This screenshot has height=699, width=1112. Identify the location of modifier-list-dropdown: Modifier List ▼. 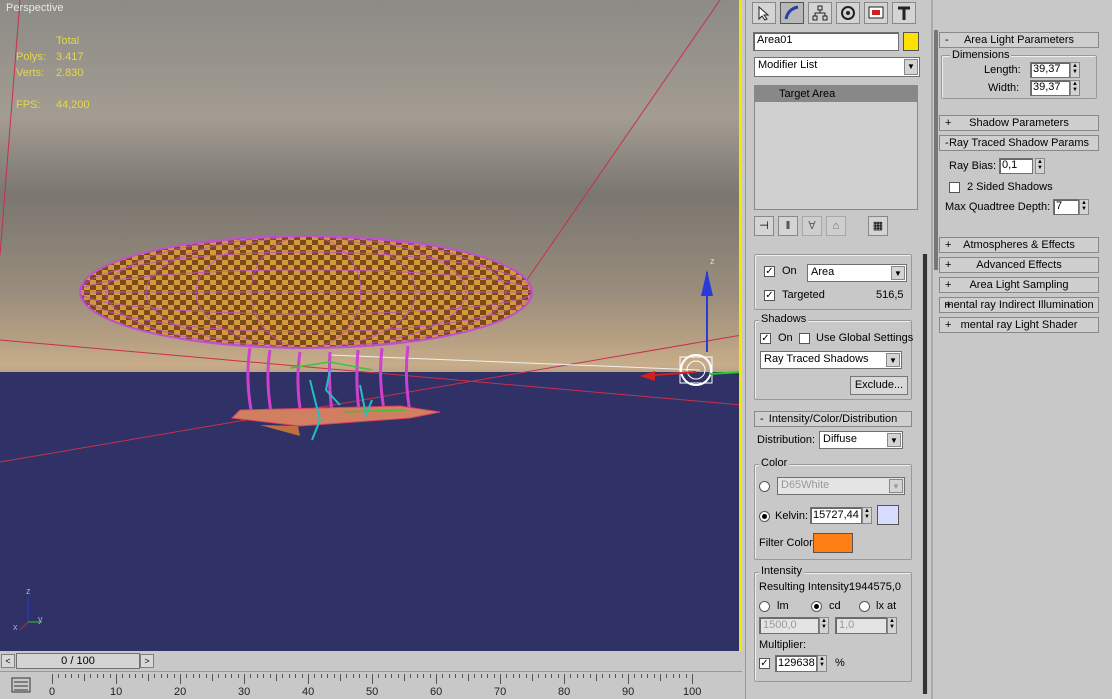
(837, 67).